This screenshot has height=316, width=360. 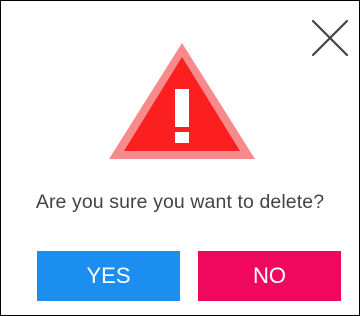 I want to click on close-icon, so click(x=330, y=38).